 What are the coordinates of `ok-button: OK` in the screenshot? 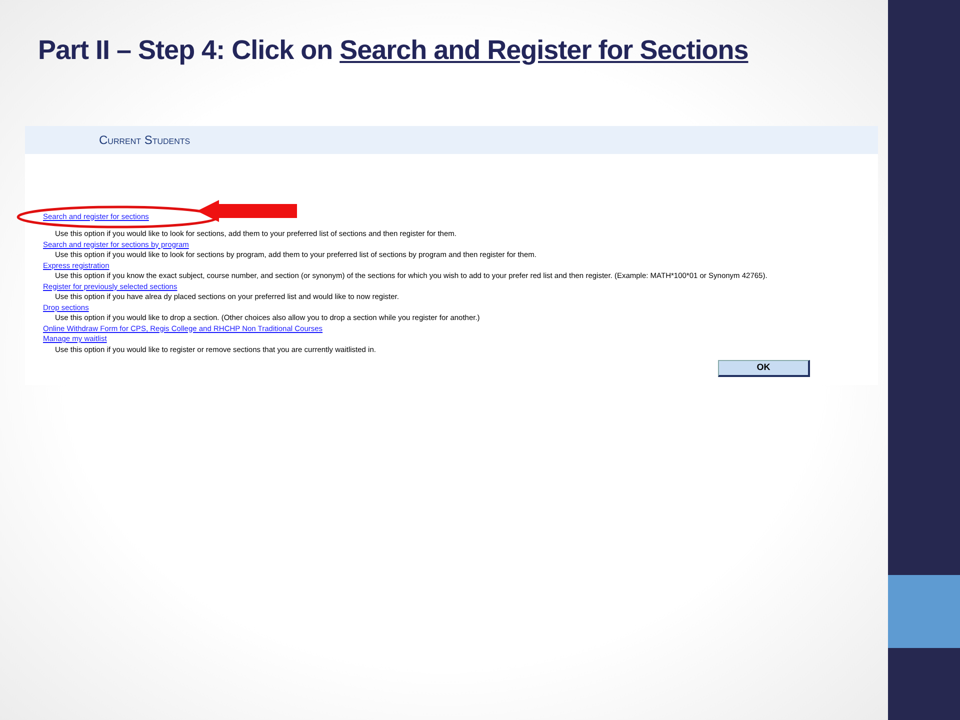 It's located at (764, 368).